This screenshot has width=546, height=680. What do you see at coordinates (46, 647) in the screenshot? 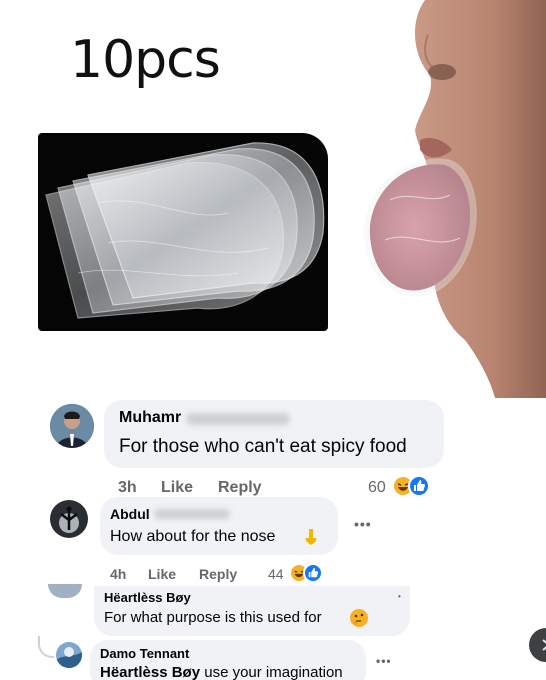
I see `reply-thread-line` at bounding box center [46, 647].